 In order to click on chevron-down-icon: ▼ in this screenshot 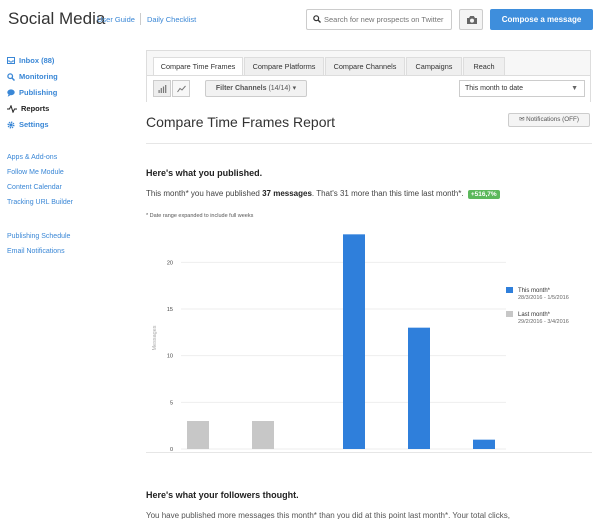, I will do `click(574, 88)`.